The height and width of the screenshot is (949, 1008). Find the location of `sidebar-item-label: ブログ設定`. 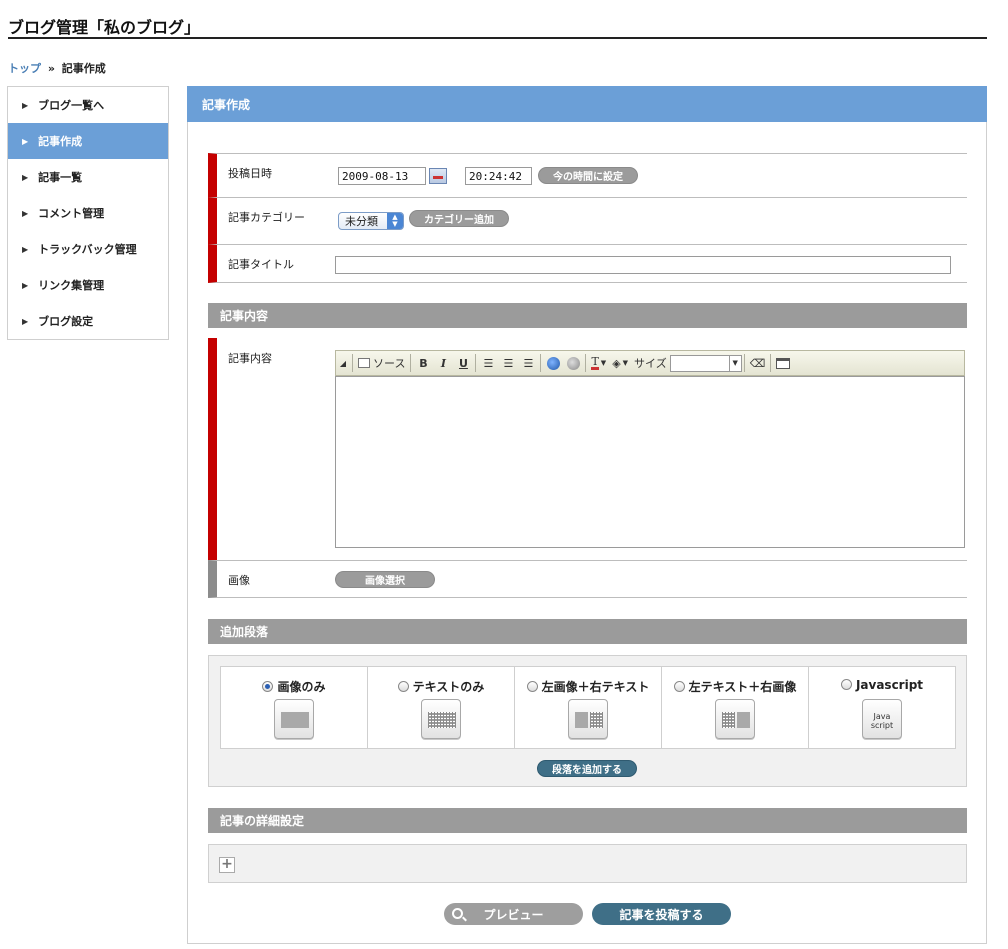

sidebar-item-label: ブログ設定 is located at coordinates (66, 321).